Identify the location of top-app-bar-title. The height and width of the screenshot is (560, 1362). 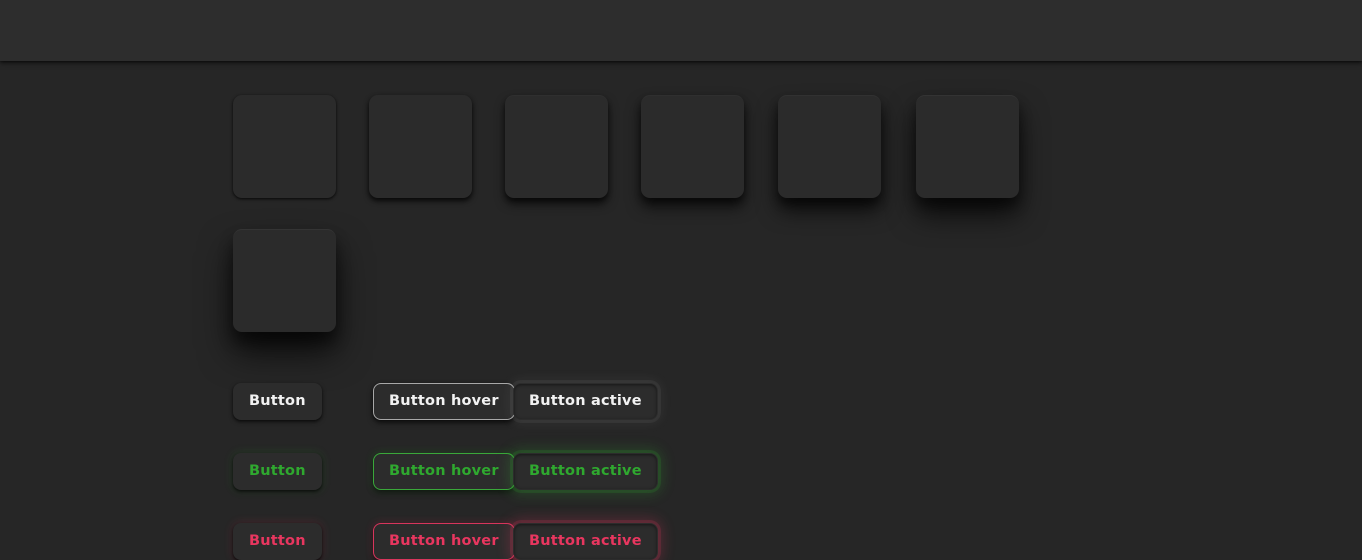
(681, 30).